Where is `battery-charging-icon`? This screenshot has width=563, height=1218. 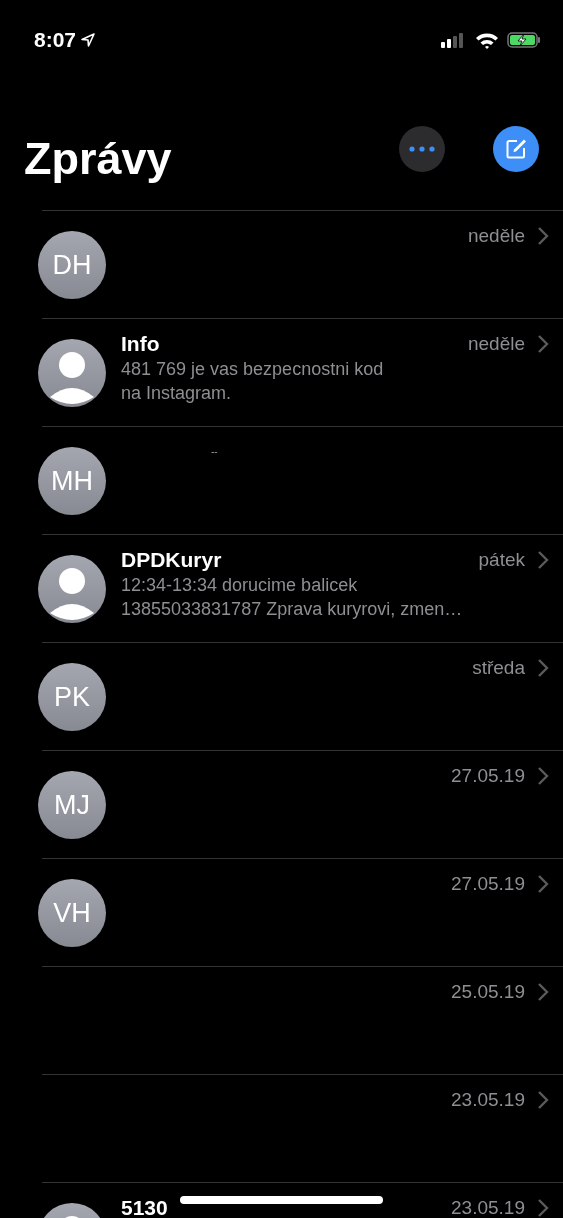 battery-charging-icon is located at coordinates (524, 40).